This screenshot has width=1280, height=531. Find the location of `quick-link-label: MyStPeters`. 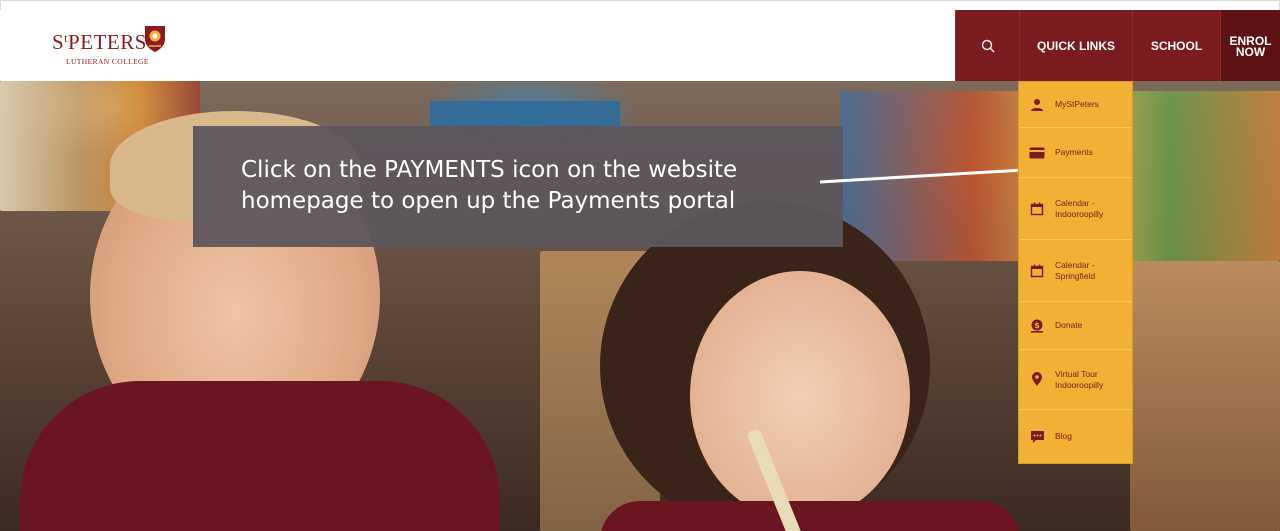

quick-link-label: MyStPeters is located at coordinates (1077, 104).